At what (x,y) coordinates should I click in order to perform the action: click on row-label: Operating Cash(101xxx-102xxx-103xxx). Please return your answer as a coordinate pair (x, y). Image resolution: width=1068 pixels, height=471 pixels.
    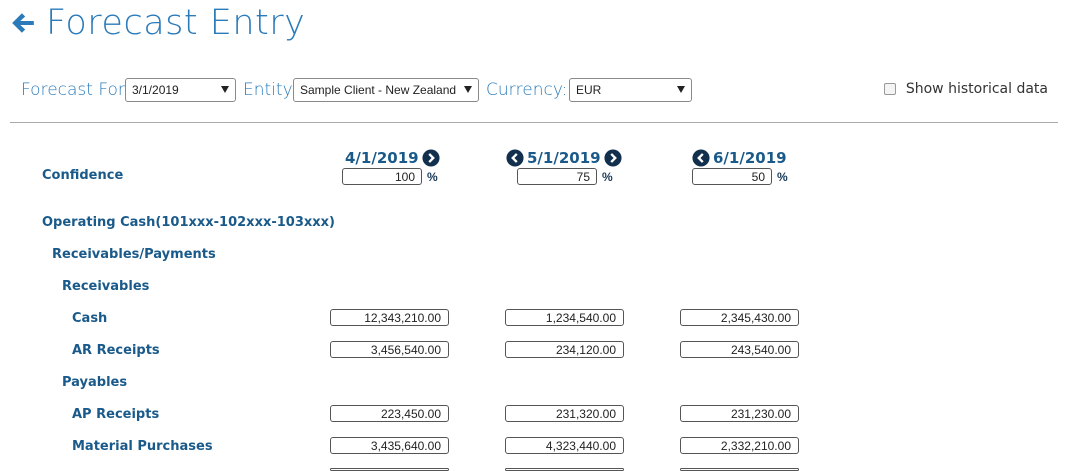
    Looking at the image, I should click on (188, 222).